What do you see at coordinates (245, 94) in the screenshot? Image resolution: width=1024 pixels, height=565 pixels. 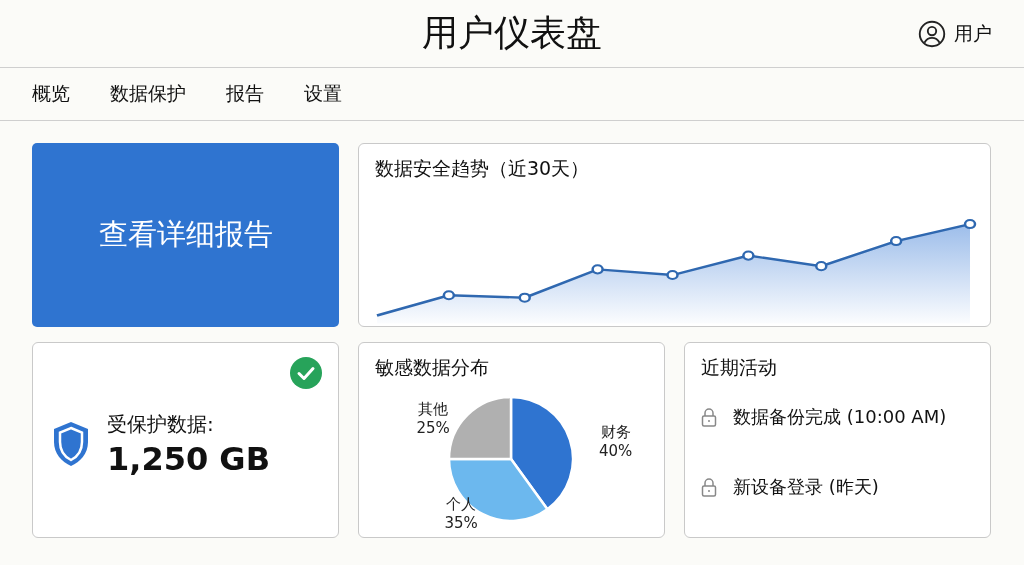 I see `nav-tab: 报告` at bounding box center [245, 94].